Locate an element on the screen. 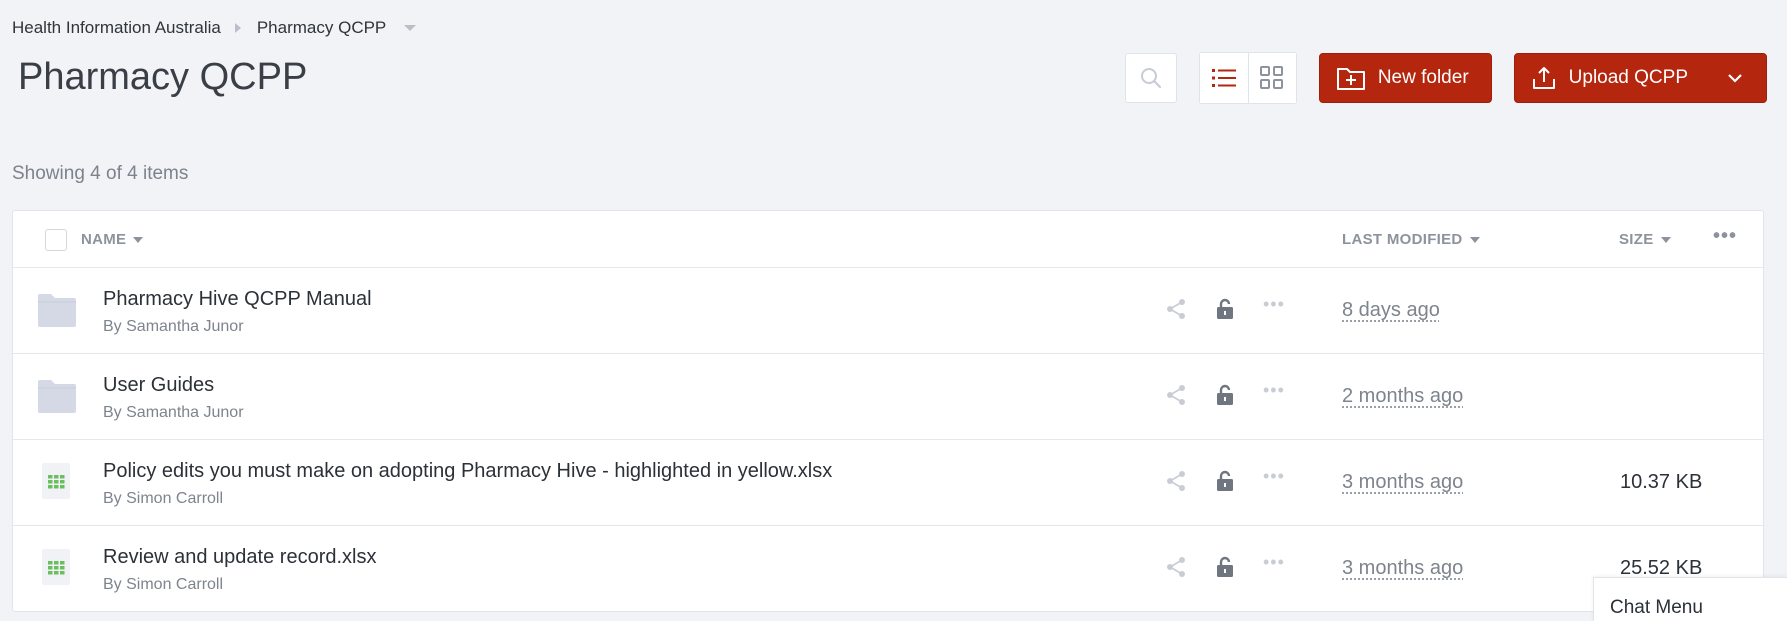  breadcrumb-root-link: Health Information Australia is located at coordinates (116, 28).